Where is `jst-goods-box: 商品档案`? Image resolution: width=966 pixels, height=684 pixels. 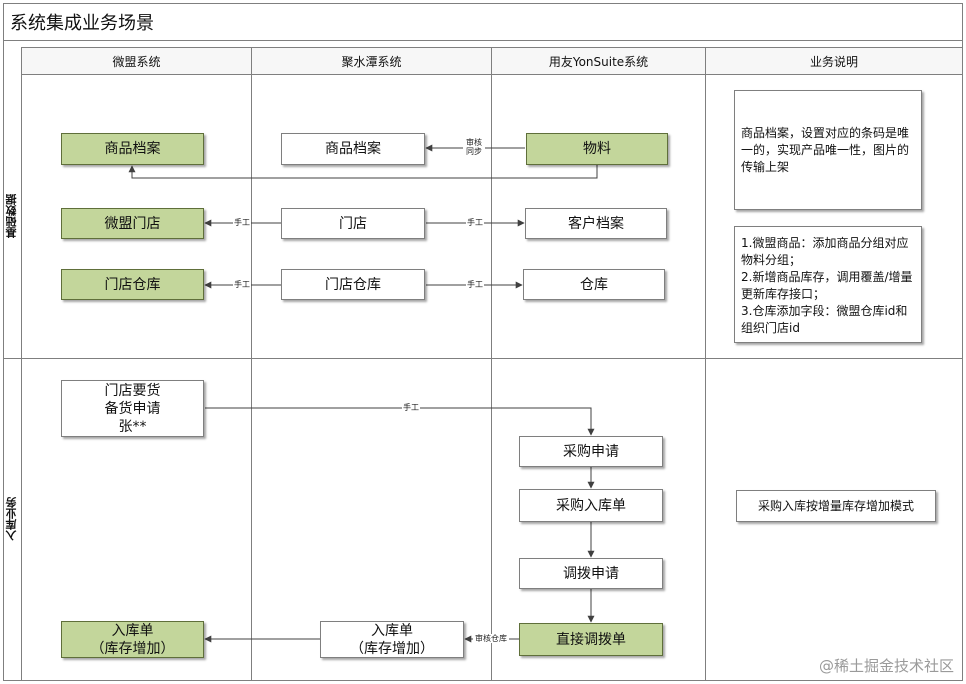
jst-goods-box: 商品档案 is located at coordinates (353, 149).